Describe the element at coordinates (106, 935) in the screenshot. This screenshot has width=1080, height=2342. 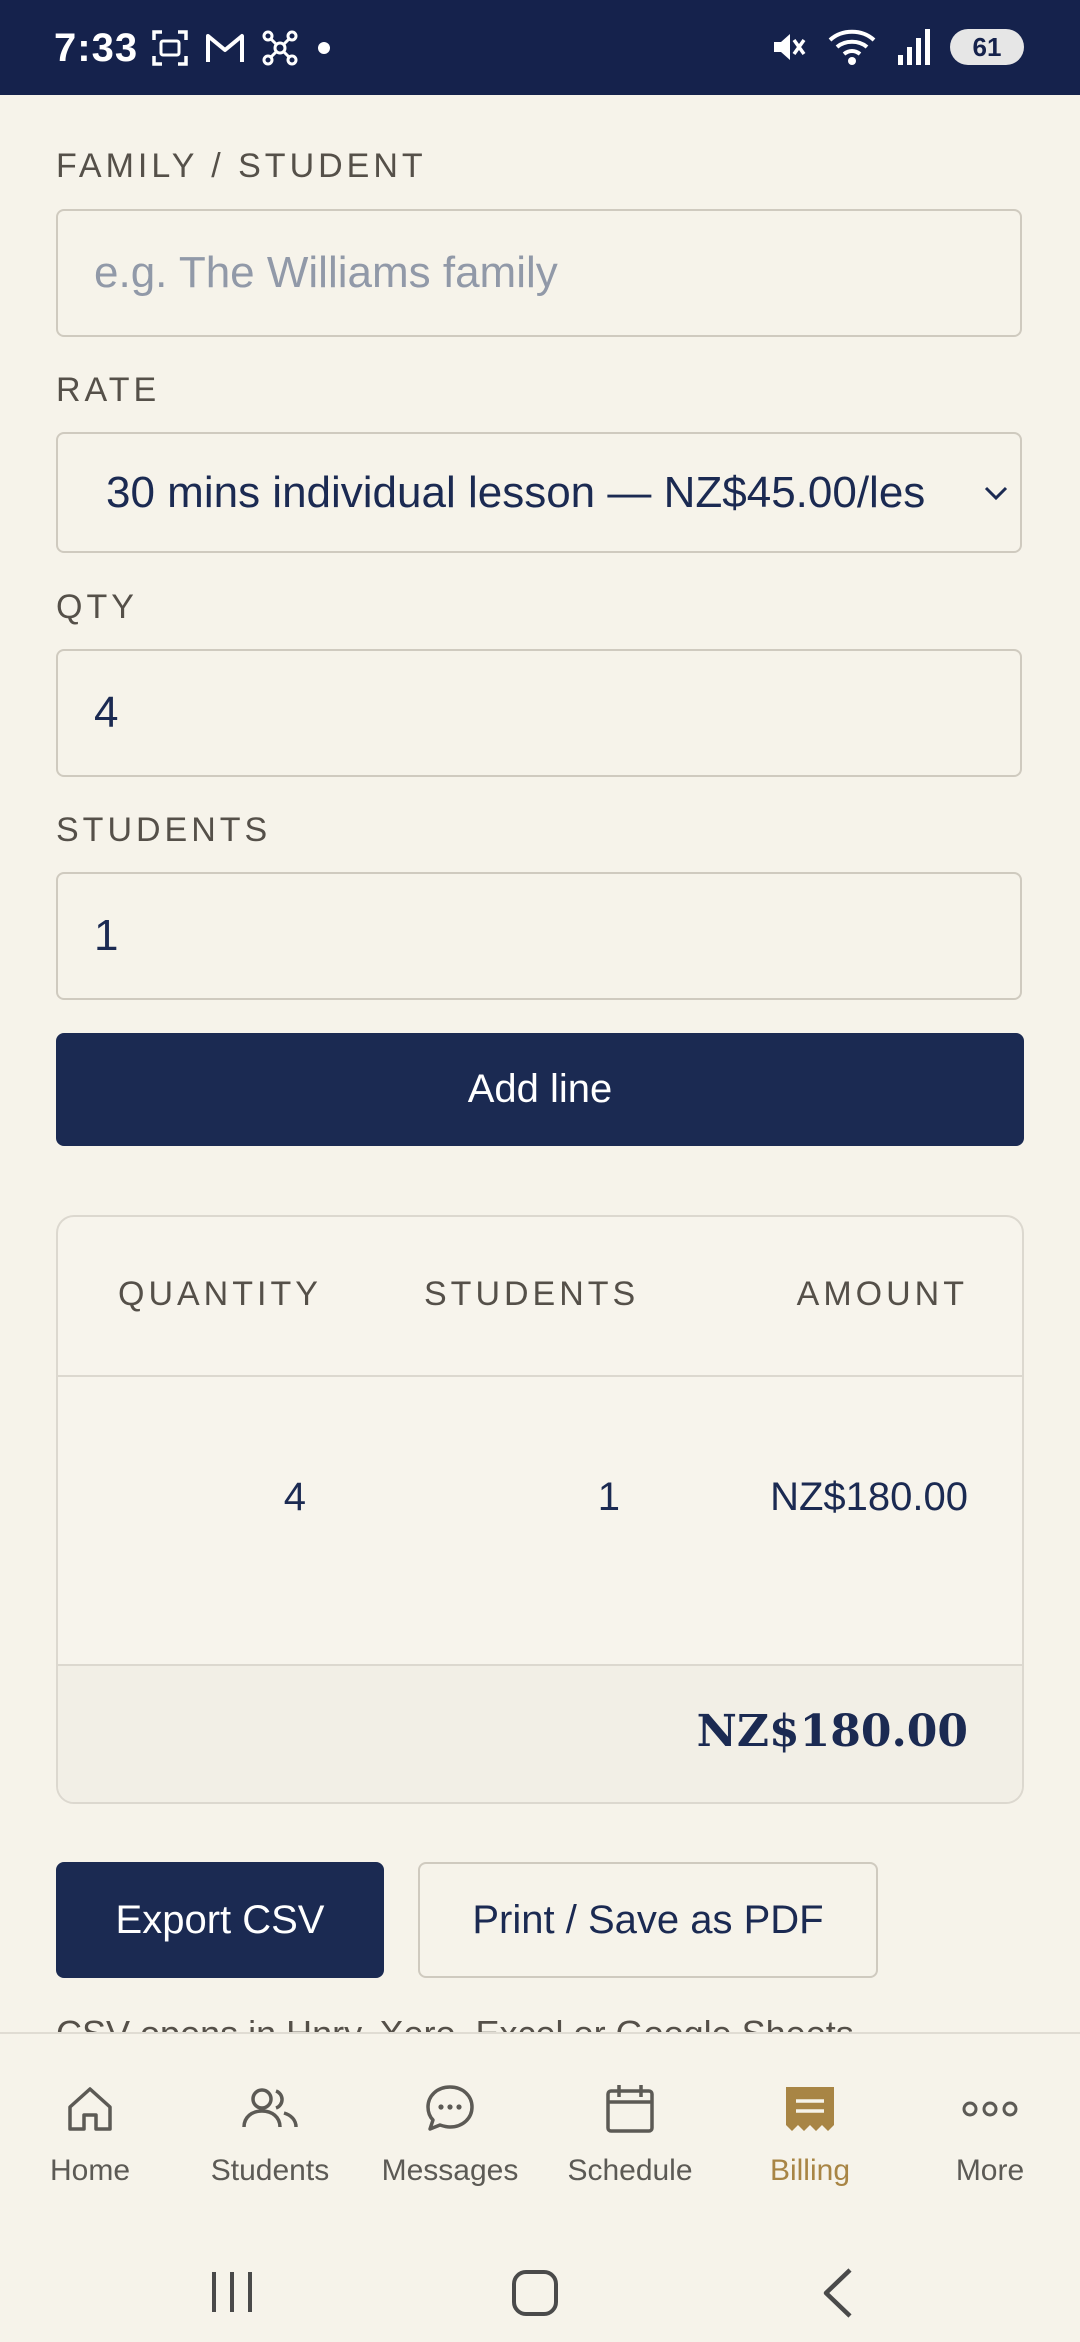
I see `students-value: 1` at that location.